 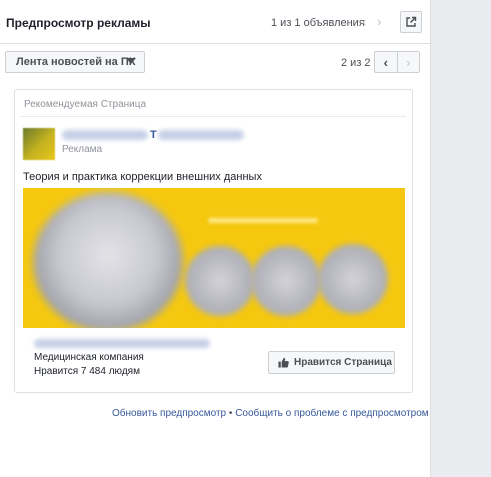 I want to click on prev-ad-arrow-icon: ‹, so click(x=364, y=22).